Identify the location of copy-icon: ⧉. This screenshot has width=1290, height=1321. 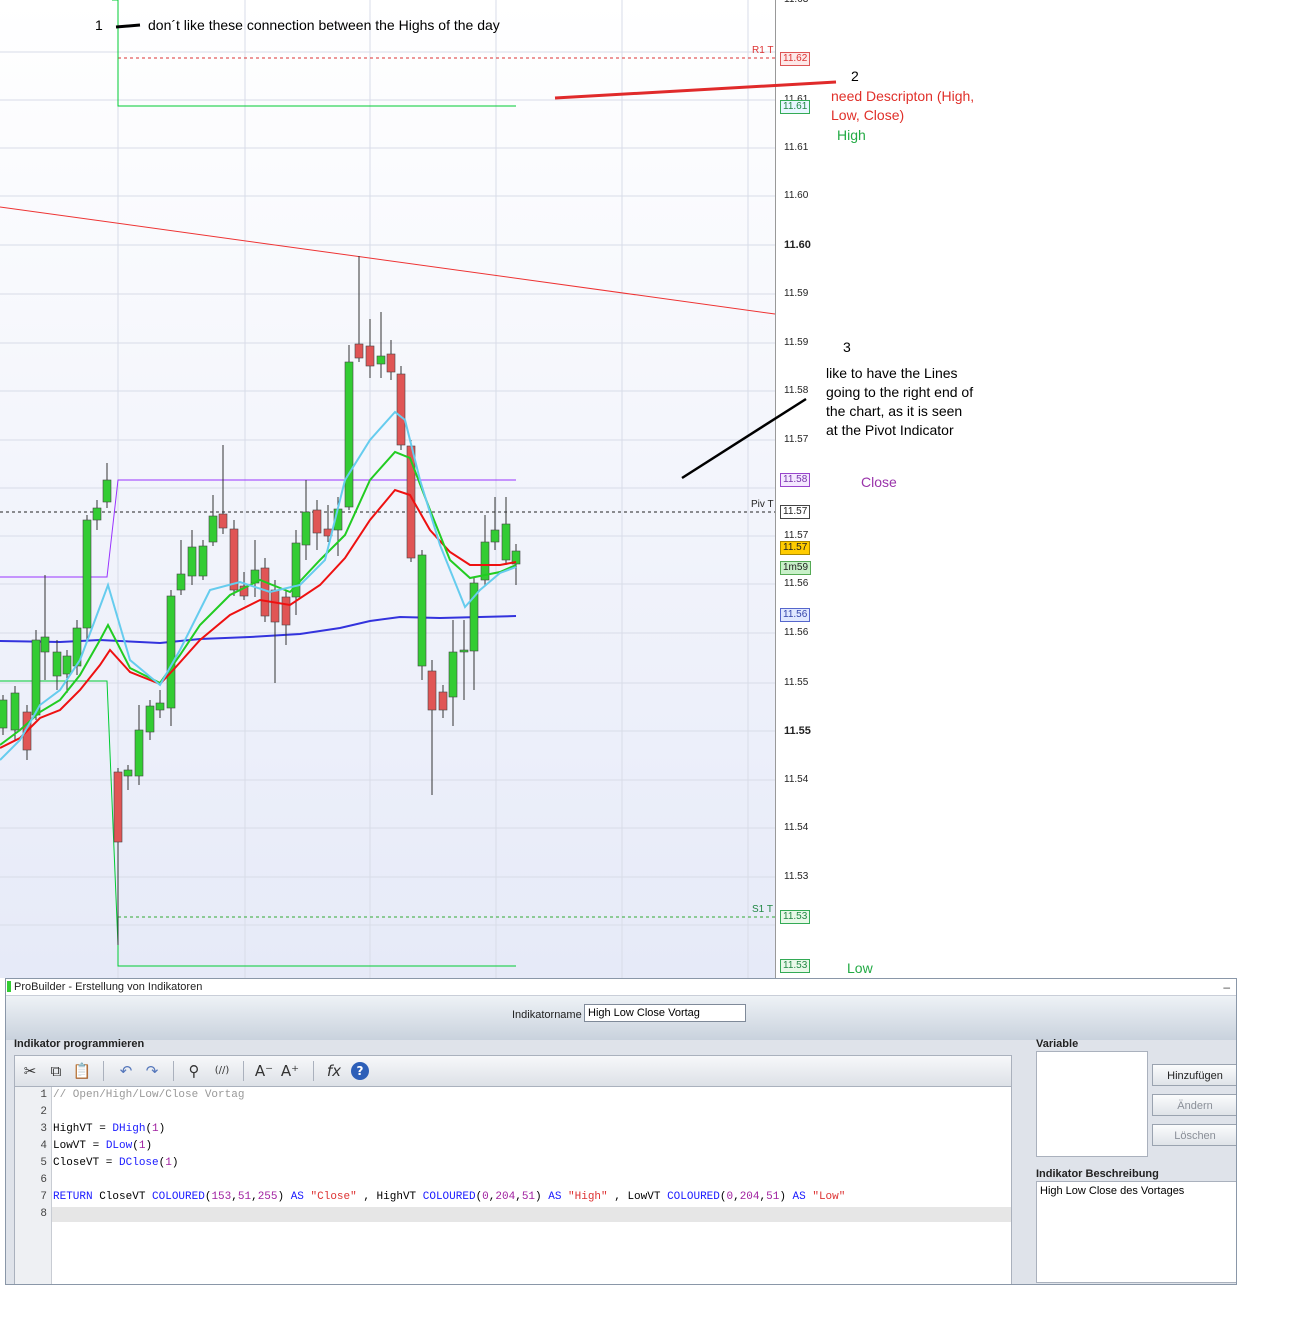
(56, 1071).